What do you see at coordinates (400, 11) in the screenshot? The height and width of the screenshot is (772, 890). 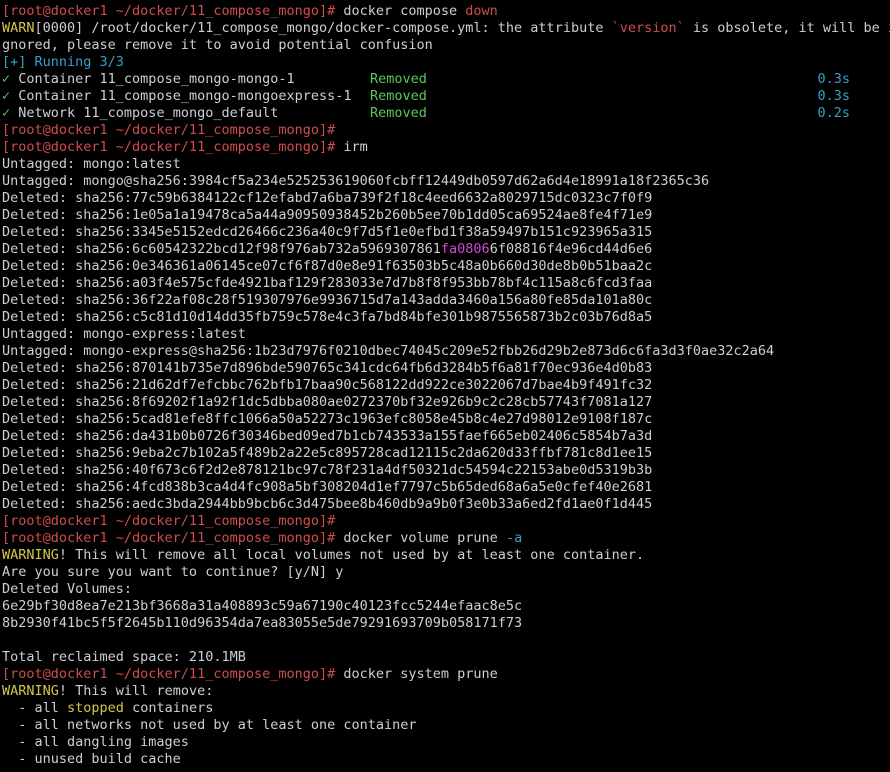 I see `command-text: docker compose` at bounding box center [400, 11].